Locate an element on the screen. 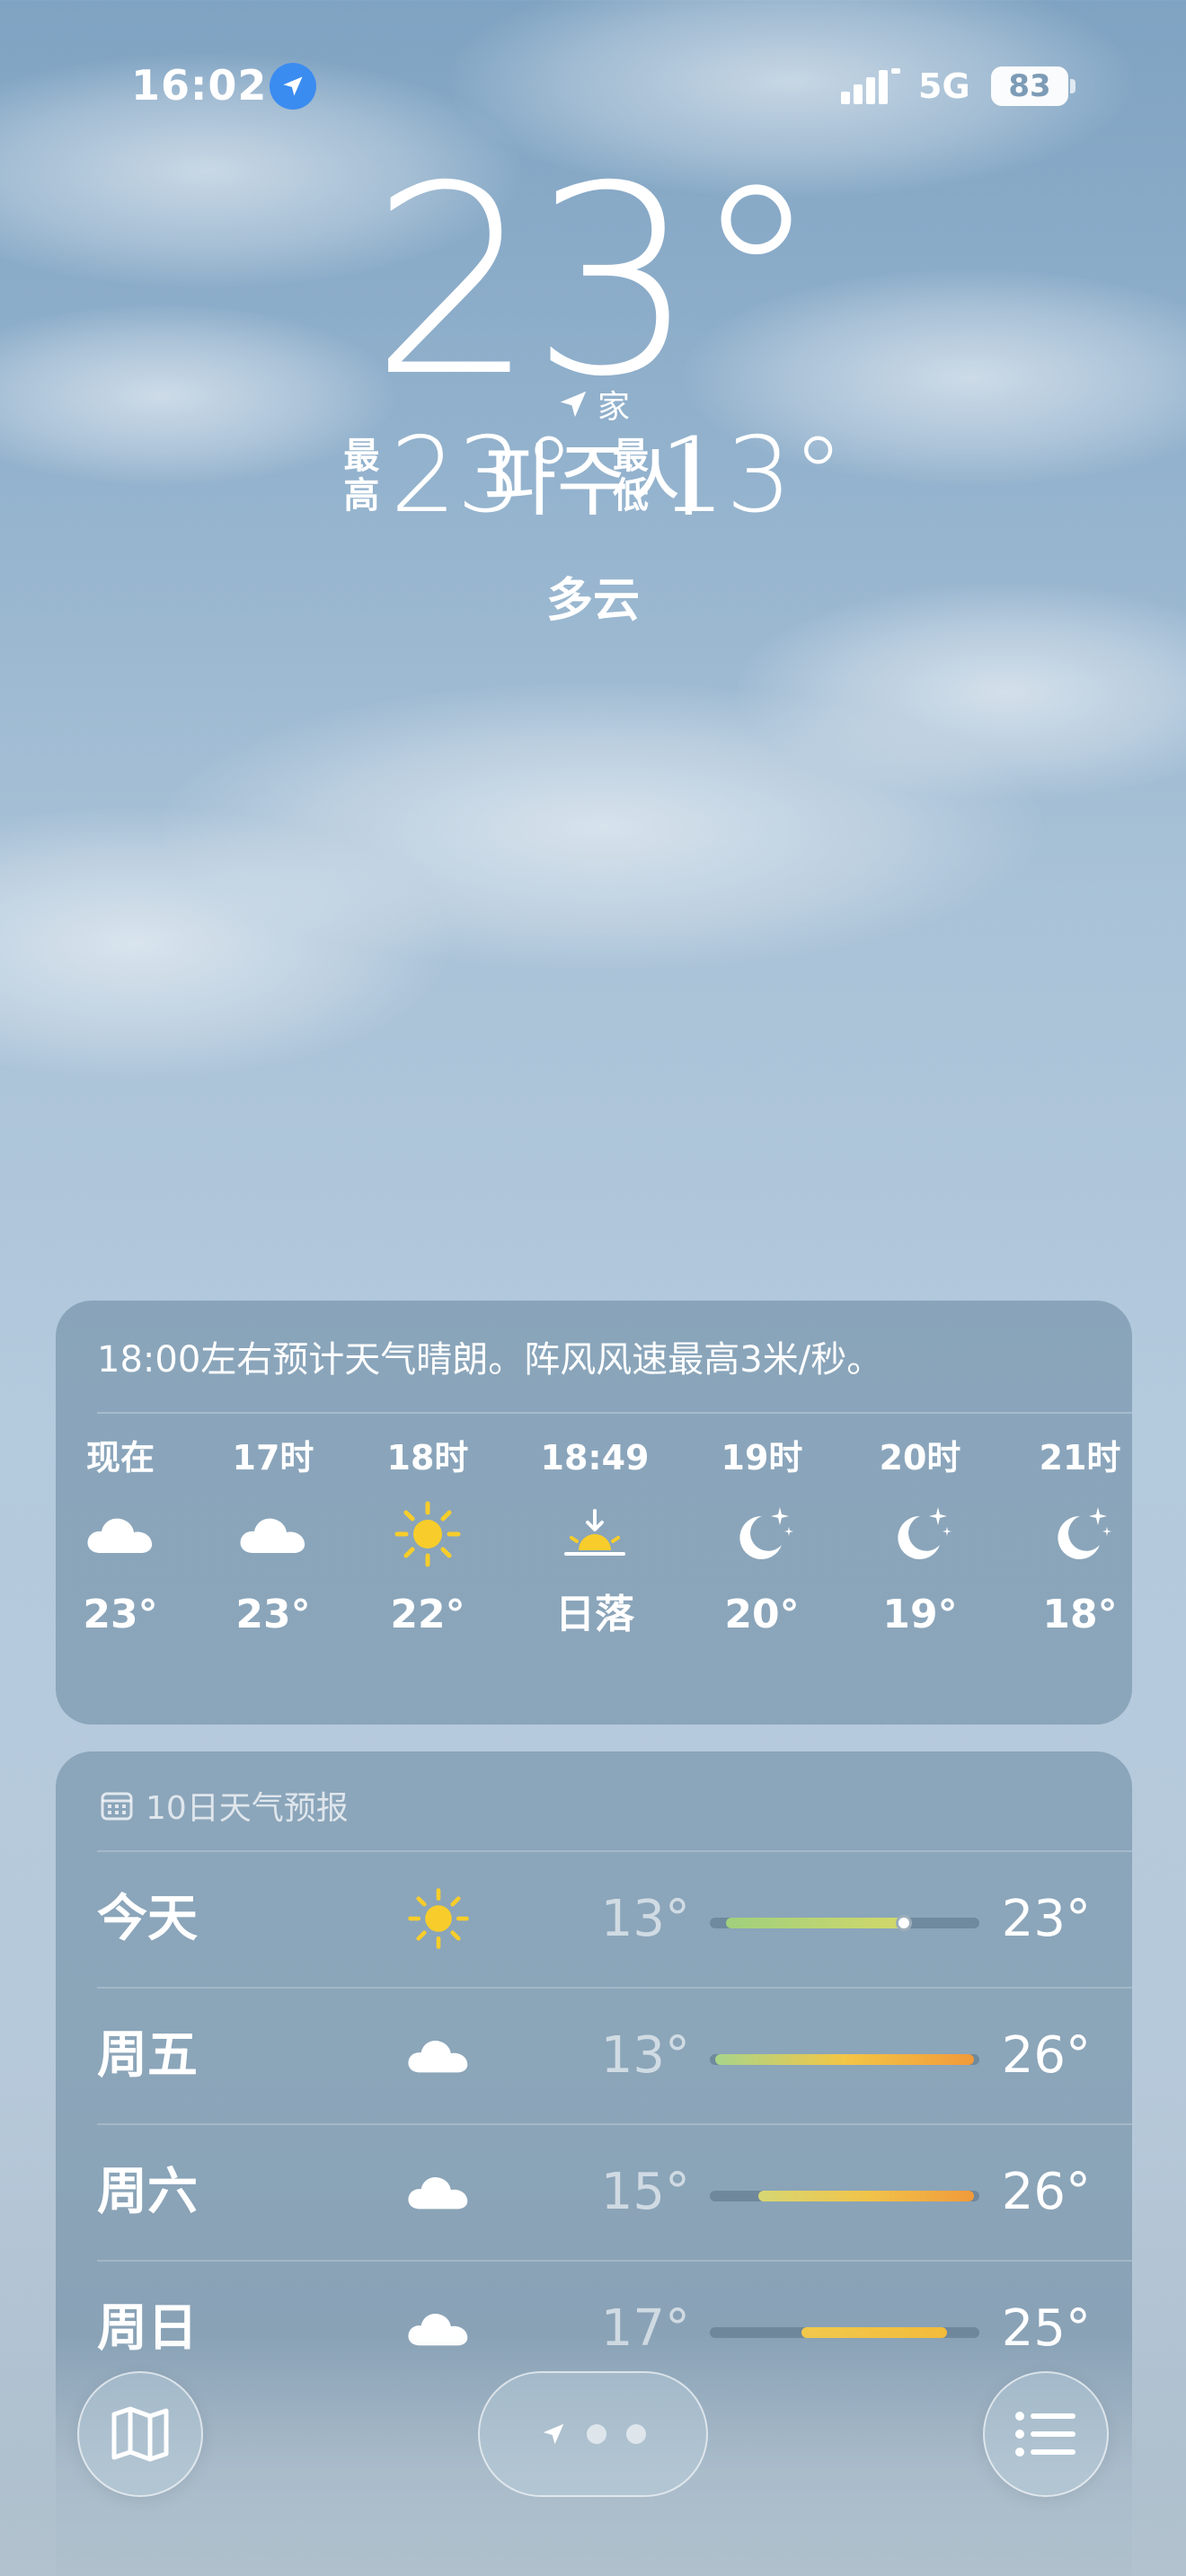 Image resolution: width=1186 pixels, height=2576 pixels. hourly-item: 20时 19° is located at coordinates (920, 1538).